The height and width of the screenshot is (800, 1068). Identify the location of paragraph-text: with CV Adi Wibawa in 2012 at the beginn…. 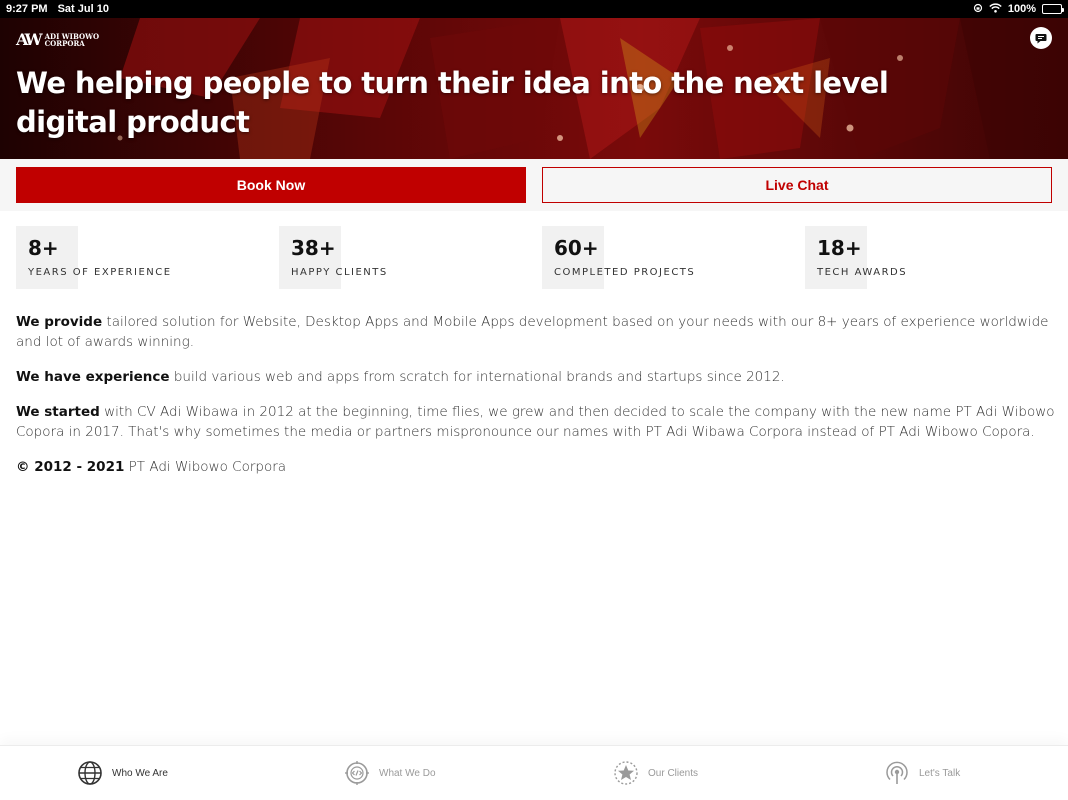
(535, 422).